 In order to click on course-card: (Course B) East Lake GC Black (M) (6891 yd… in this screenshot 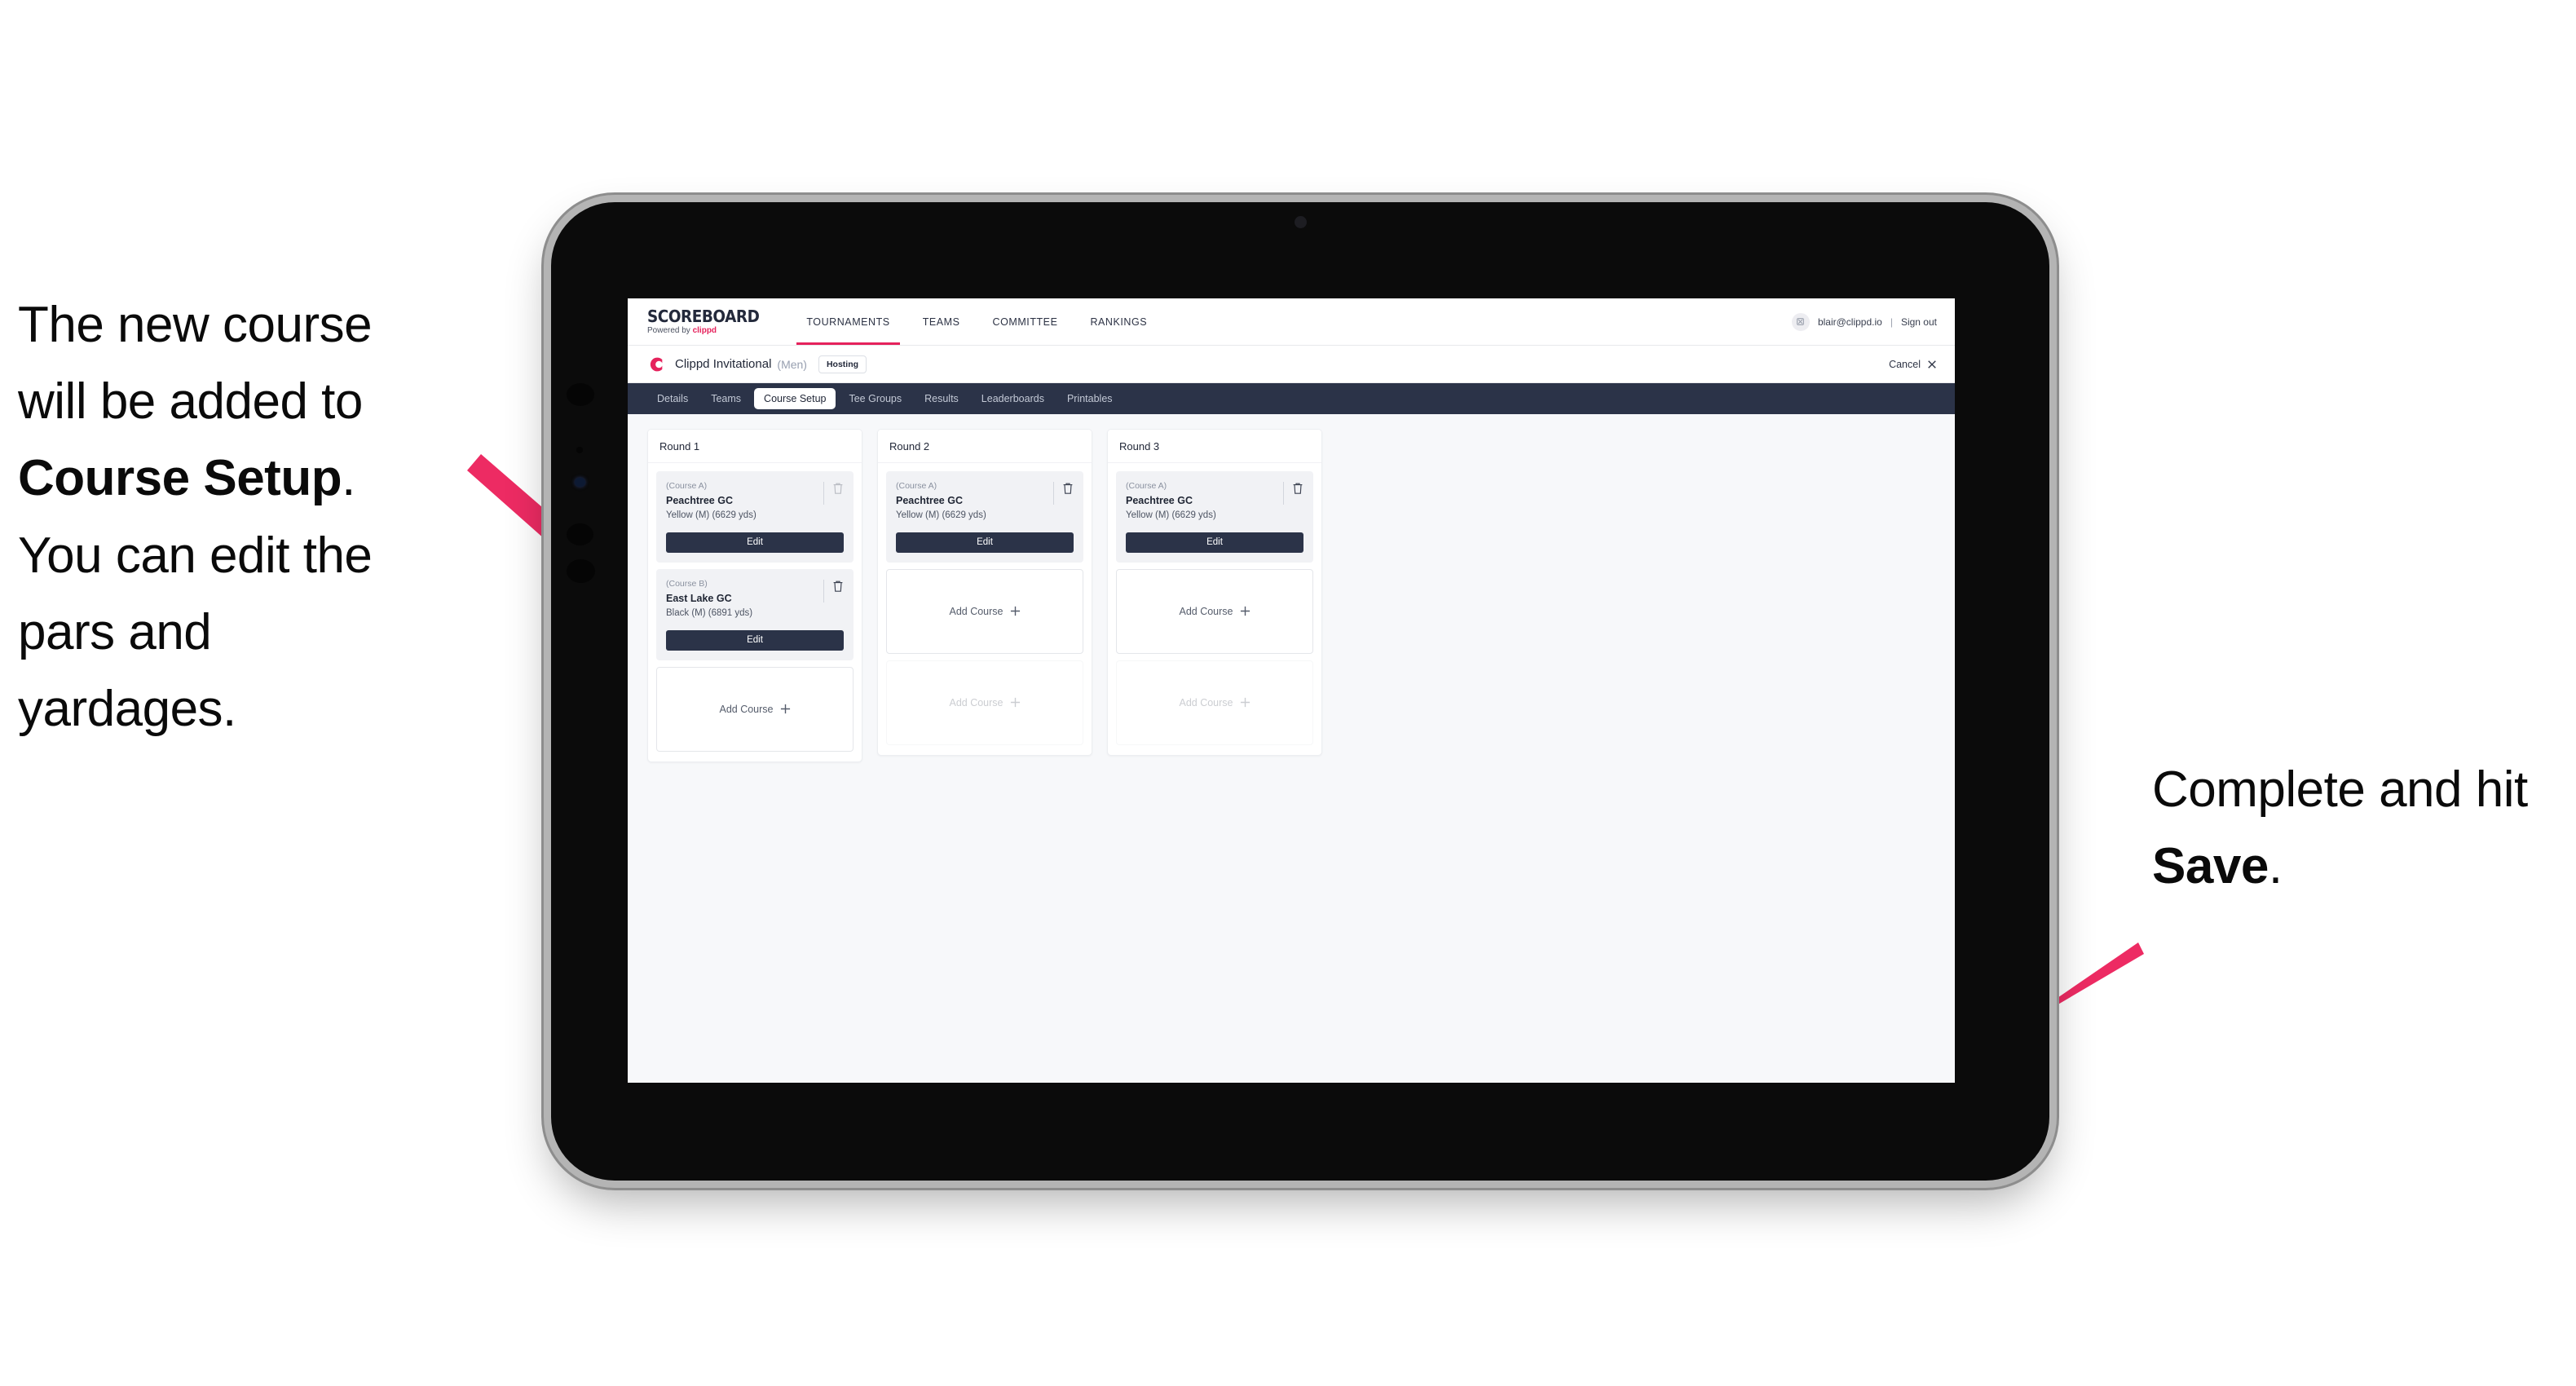, I will do `click(755, 614)`.